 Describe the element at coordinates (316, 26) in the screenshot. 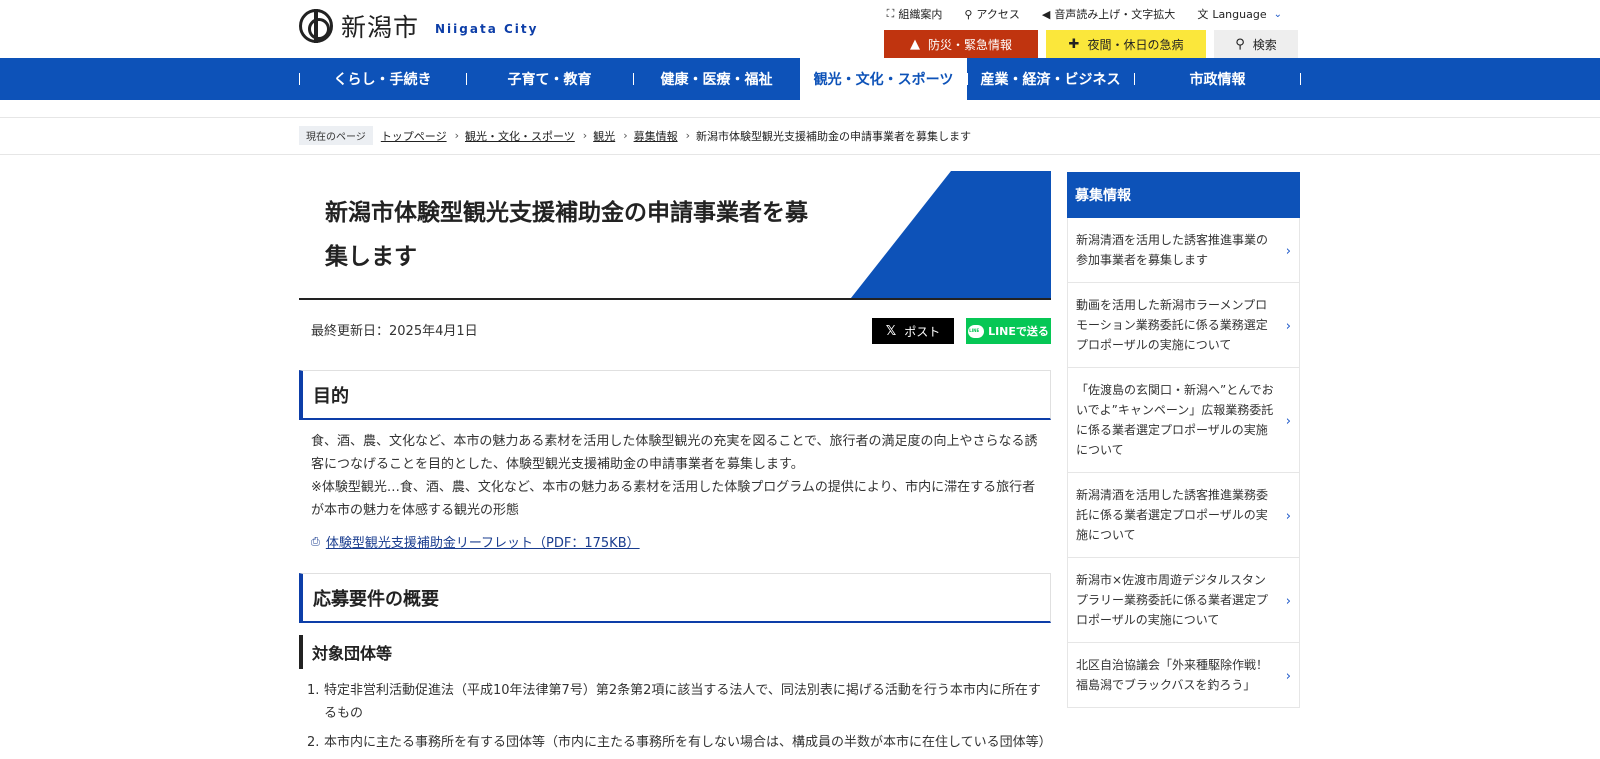

I see `city-emblem-icon` at that location.